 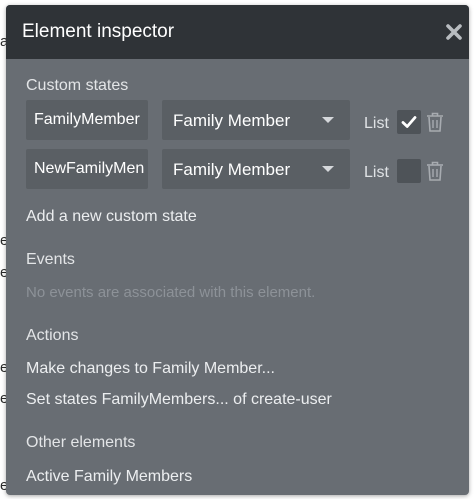 I want to click on checkmark-icon, so click(x=409, y=122).